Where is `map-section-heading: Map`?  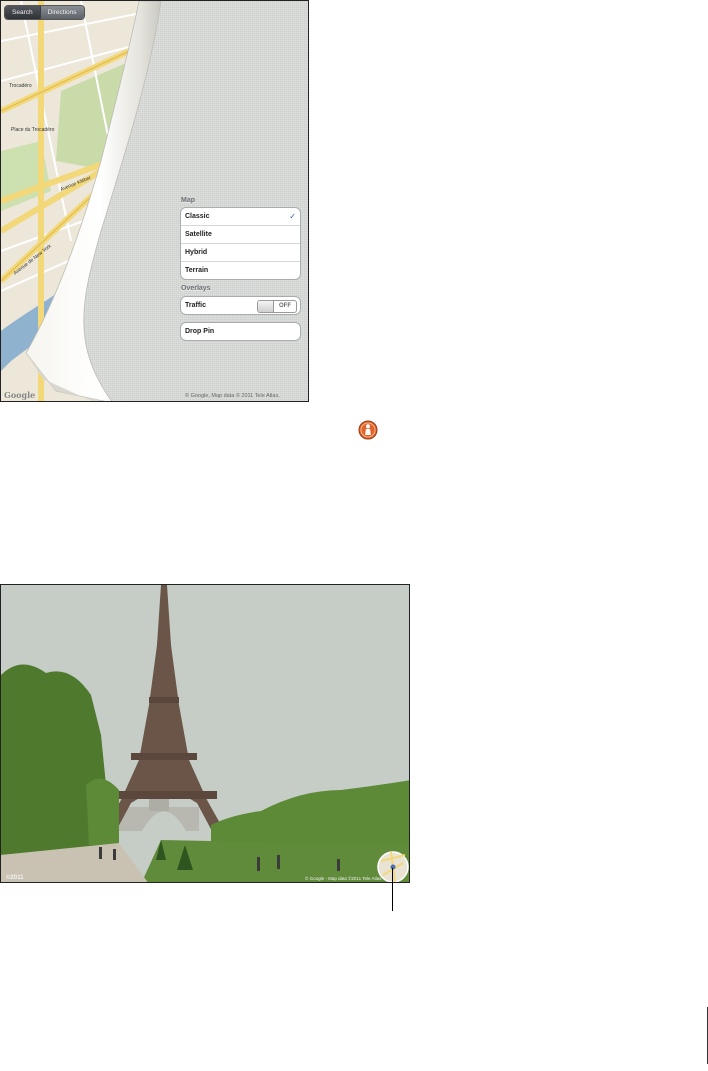 map-section-heading: Map is located at coordinates (188, 200).